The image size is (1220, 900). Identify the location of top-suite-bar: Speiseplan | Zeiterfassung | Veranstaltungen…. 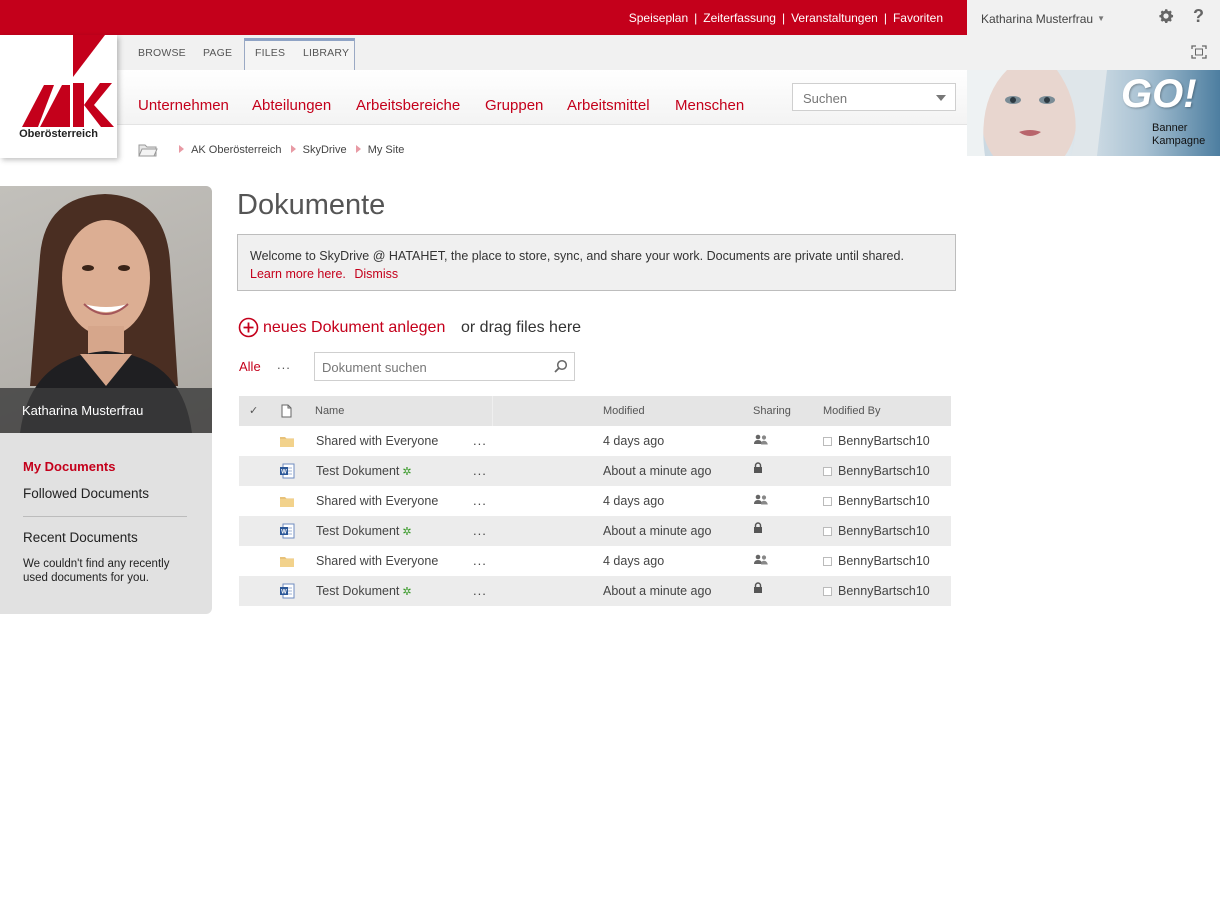
(483, 17).